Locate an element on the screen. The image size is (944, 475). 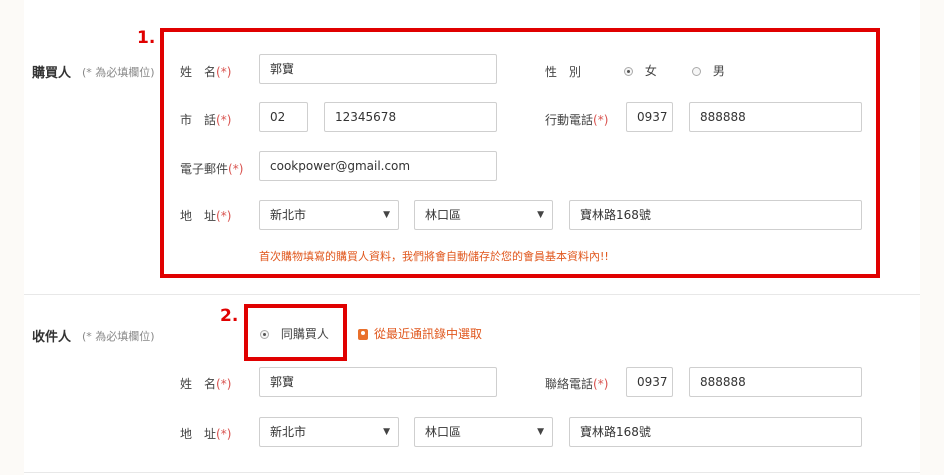
buyer-section-title: 購買人 is located at coordinates (52, 73).